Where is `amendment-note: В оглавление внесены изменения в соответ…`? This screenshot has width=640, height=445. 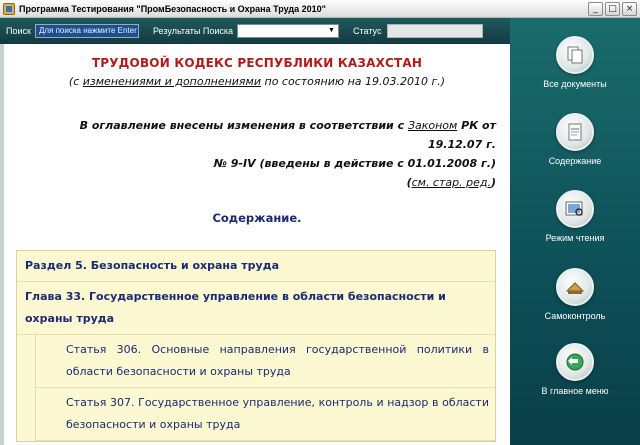
amendment-note: В оглавление внесены изменения в соответ… is located at coordinates (266, 154).